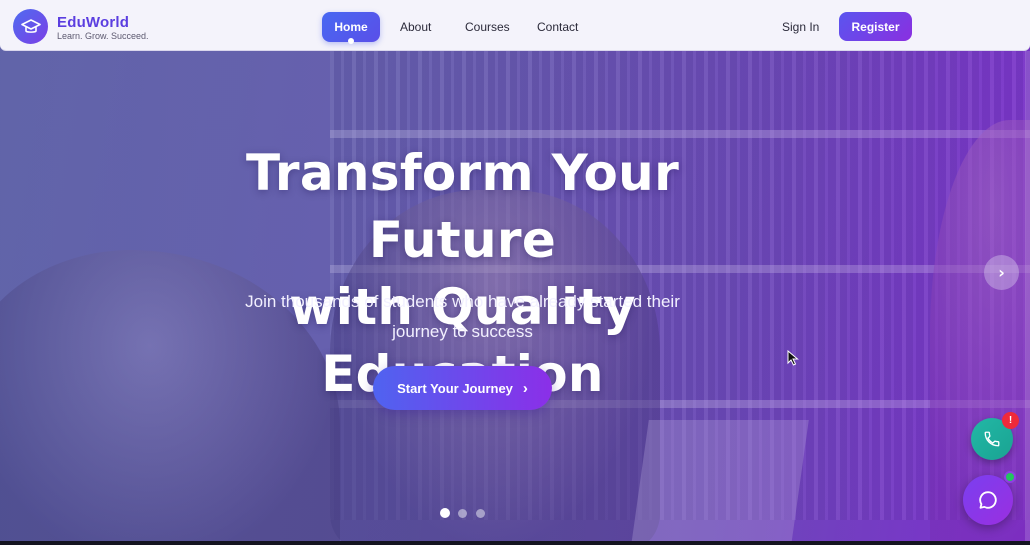  What do you see at coordinates (455, 388) in the screenshot?
I see `cta-label: Start Your Journey` at bounding box center [455, 388].